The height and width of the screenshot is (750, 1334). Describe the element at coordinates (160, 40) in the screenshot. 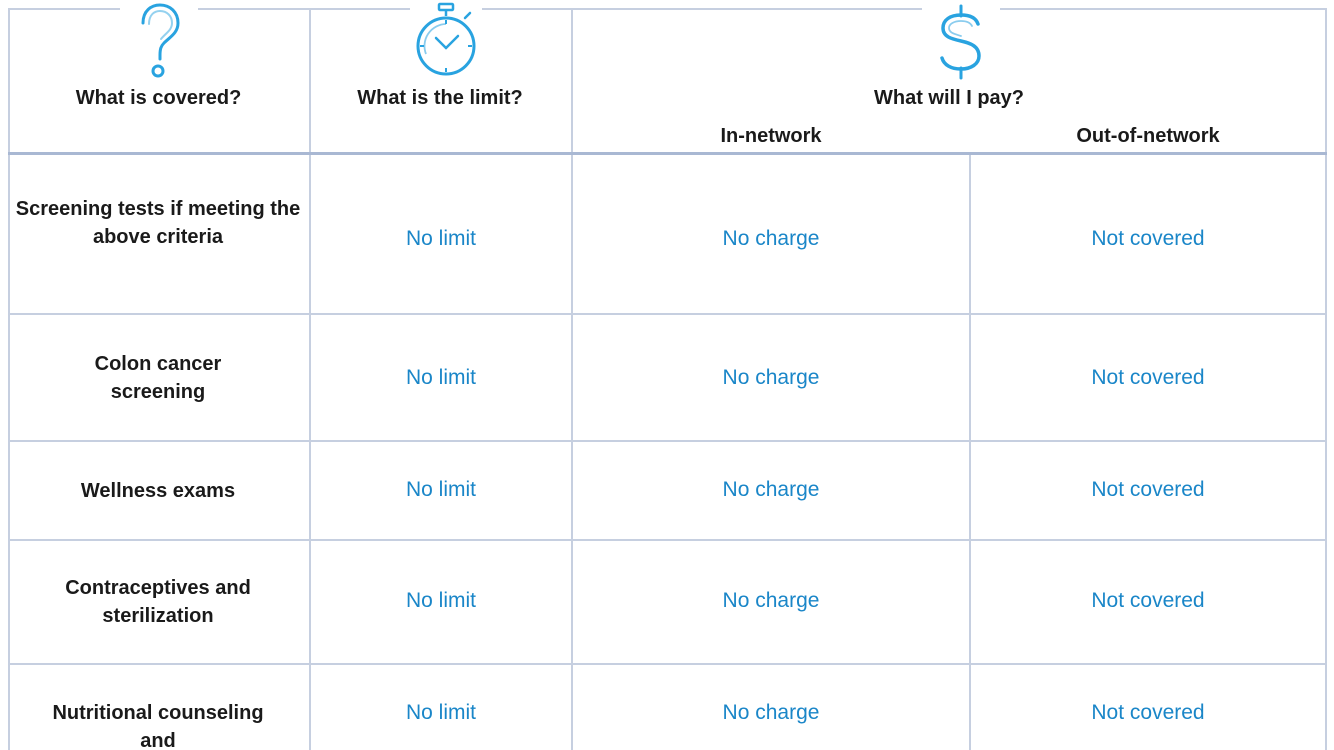

I see `question-mark-icon` at that location.